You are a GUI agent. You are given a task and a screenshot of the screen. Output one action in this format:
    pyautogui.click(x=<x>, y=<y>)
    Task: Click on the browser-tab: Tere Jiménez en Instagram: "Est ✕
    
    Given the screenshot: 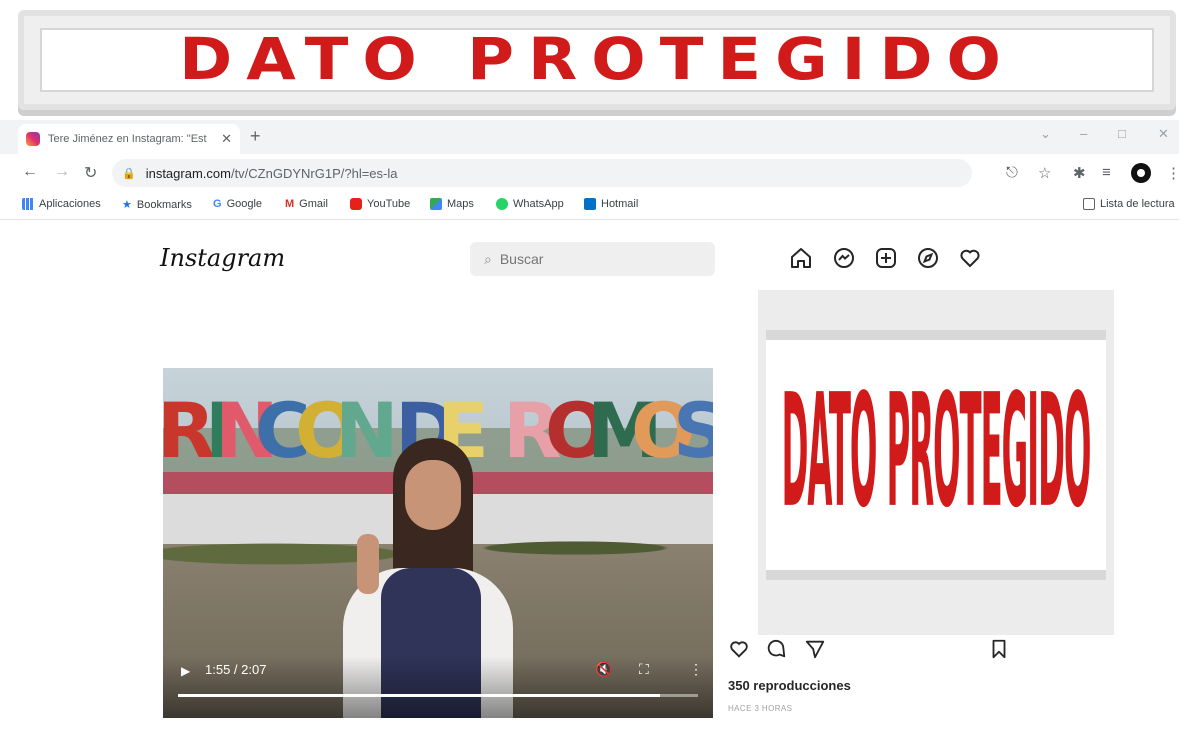 What is the action you would take?
    pyautogui.click(x=129, y=139)
    